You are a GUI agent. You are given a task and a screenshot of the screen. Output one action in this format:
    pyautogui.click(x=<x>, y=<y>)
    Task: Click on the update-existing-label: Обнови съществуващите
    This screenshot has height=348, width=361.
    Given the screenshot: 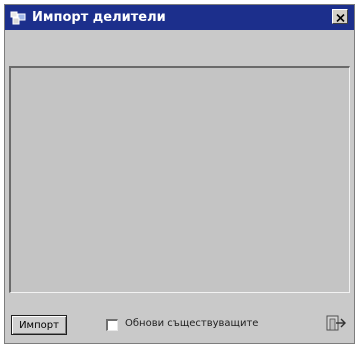 What is the action you would take?
    pyautogui.click(x=191, y=323)
    